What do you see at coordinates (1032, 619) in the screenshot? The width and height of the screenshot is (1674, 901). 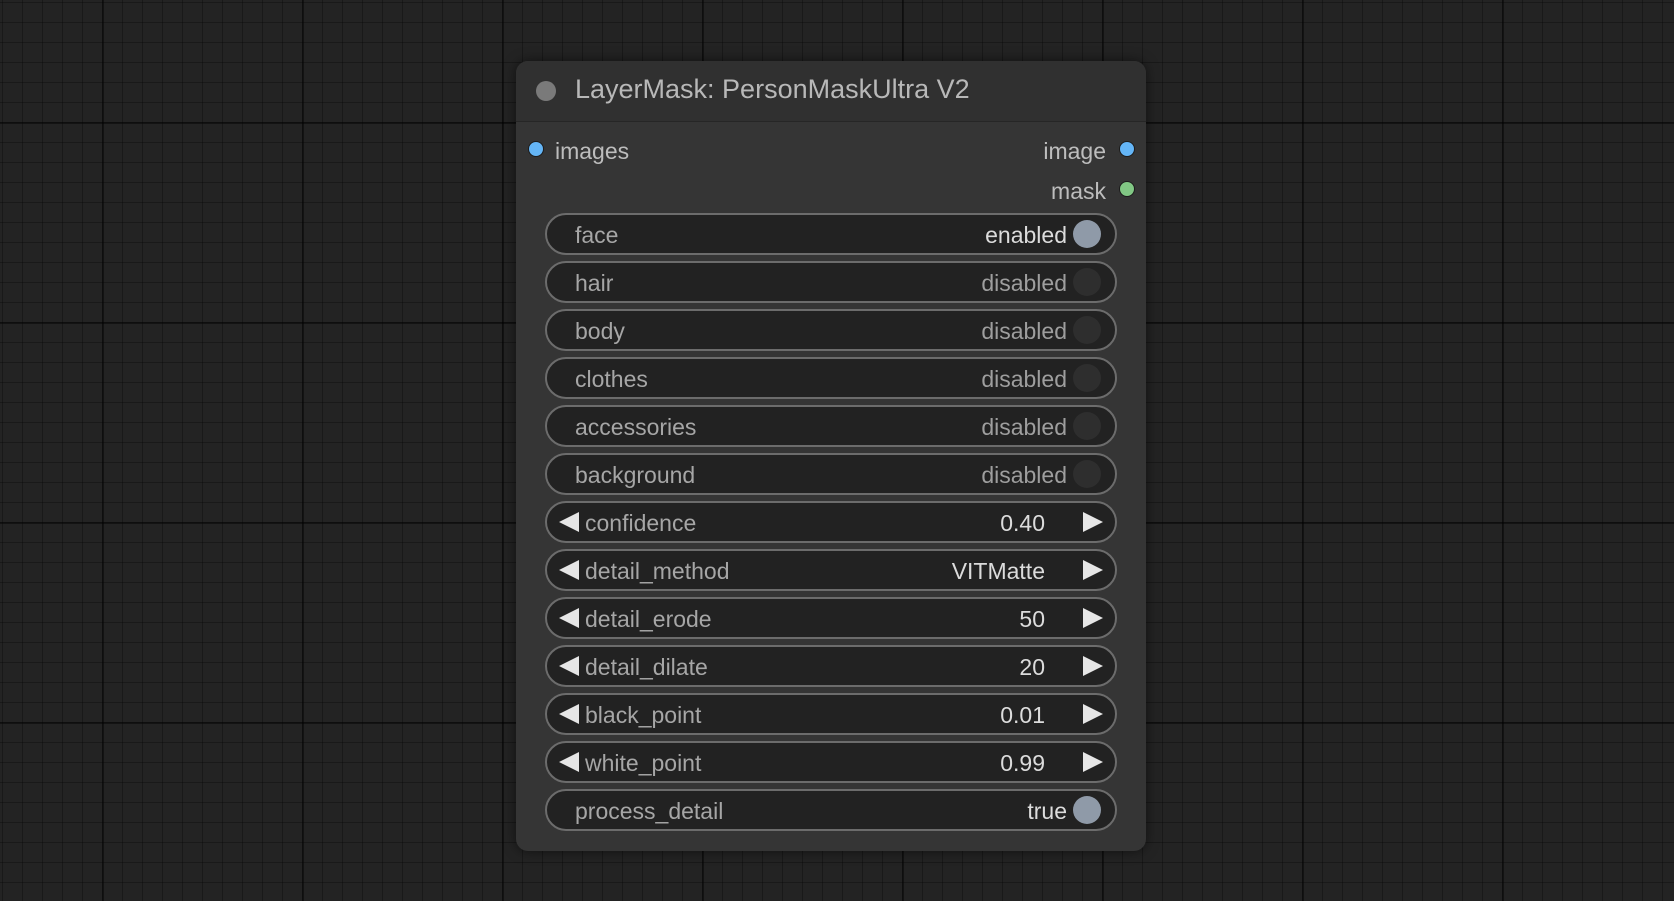 I see `detail-erode-value: 50` at bounding box center [1032, 619].